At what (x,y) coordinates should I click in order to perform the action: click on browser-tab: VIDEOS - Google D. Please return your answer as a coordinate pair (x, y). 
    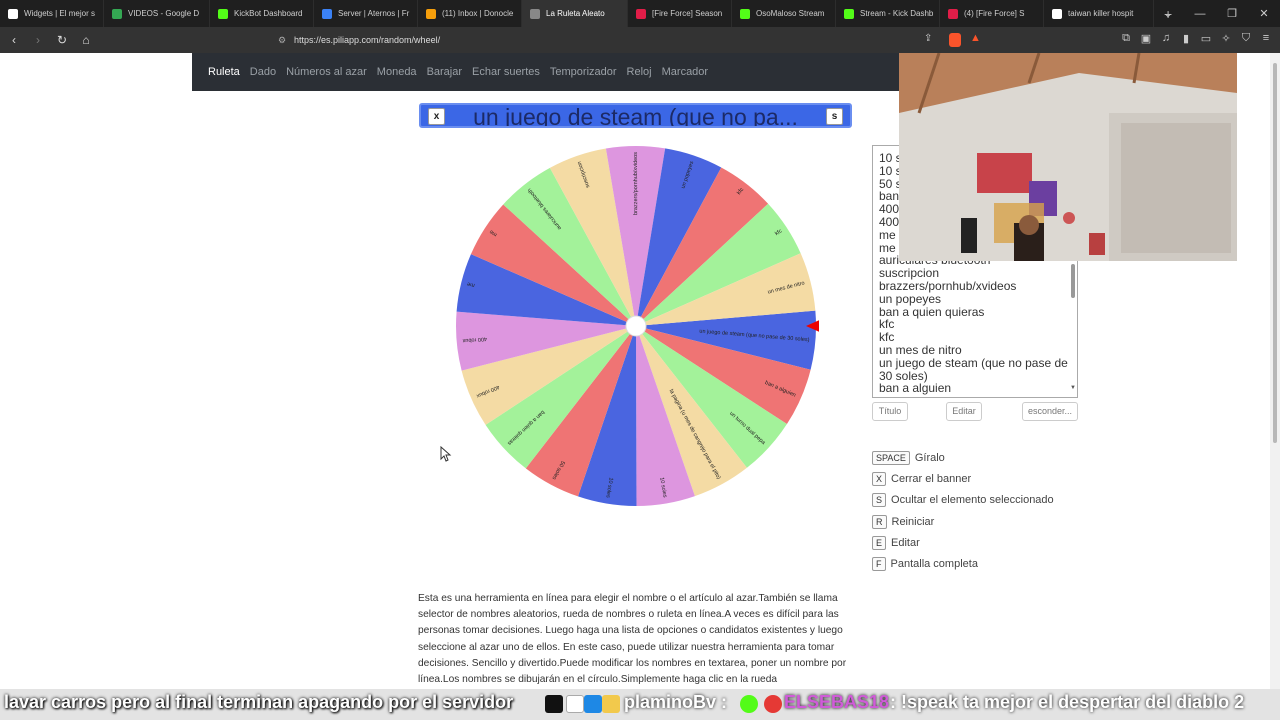
    Looking at the image, I should click on (157, 13).